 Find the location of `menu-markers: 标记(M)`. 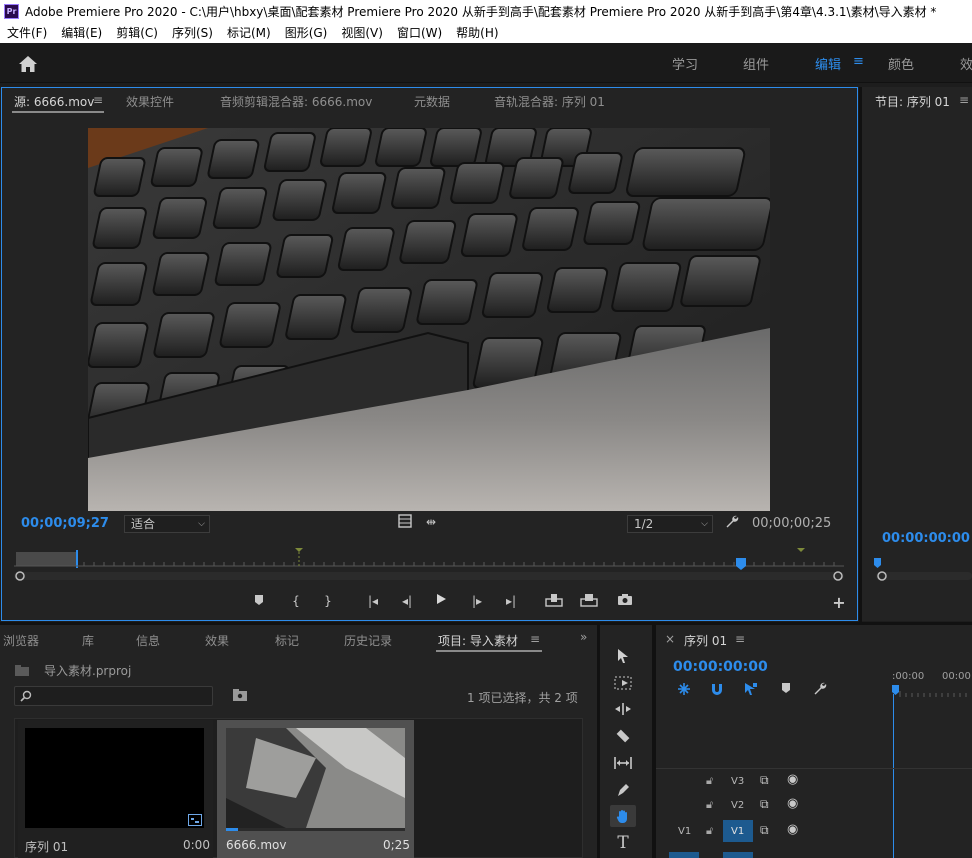

menu-markers: 标记(M) is located at coordinates (249, 32).